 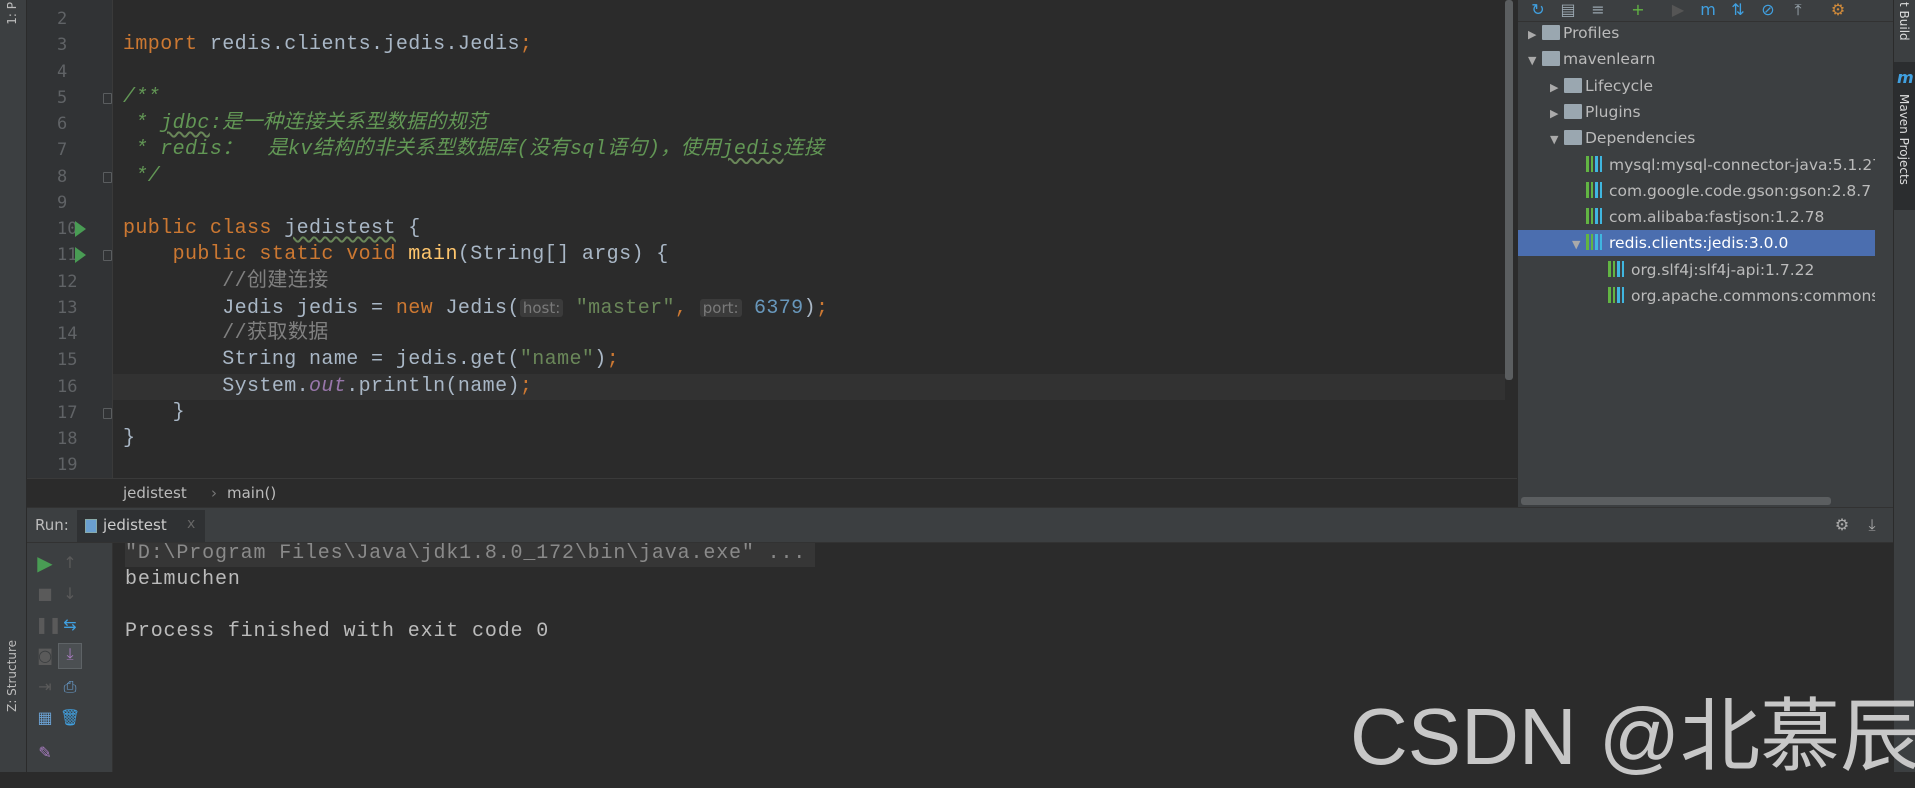 I want to click on stop-icon: ■, so click(x=45, y=594).